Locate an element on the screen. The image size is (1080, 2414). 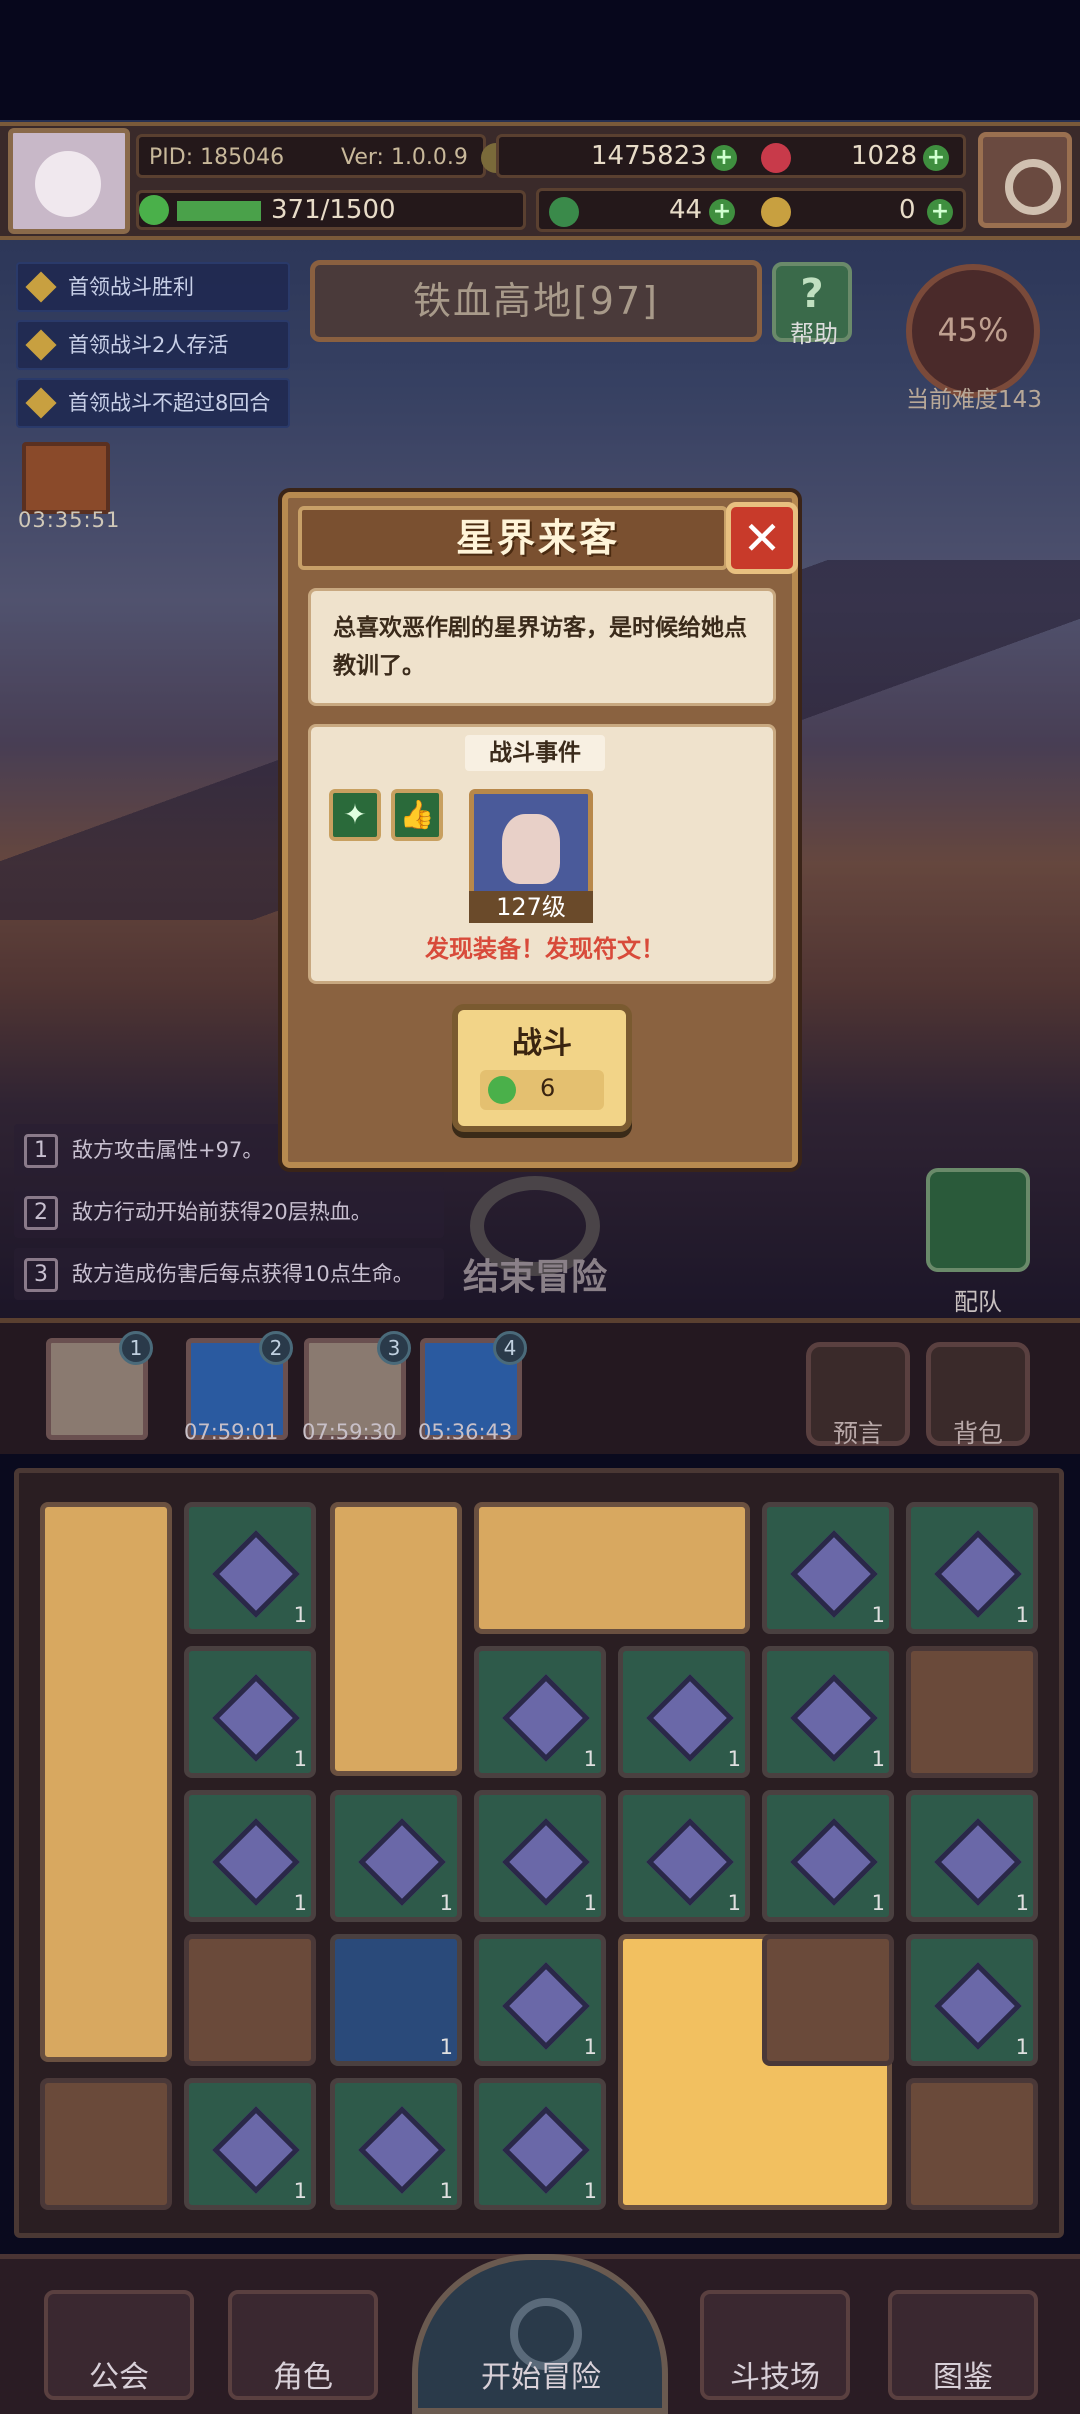
rune-icon: ✦ is located at coordinates (355, 815).